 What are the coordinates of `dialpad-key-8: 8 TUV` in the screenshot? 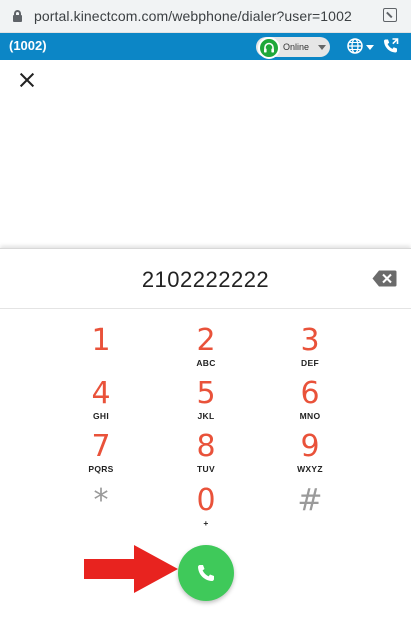 It's located at (206, 456).